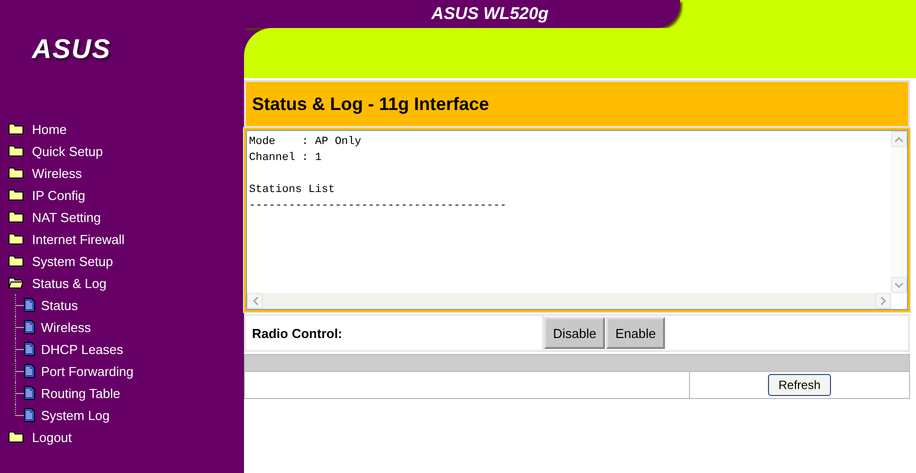  What do you see at coordinates (577, 104) in the screenshot?
I see `page-title: Status & Log - 11g Interface` at bounding box center [577, 104].